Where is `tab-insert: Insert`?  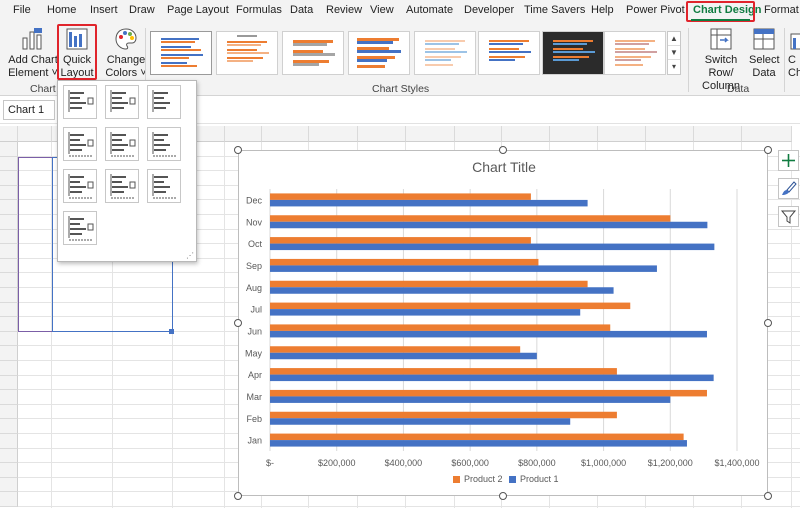 tab-insert: Insert is located at coordinates (104, 10).